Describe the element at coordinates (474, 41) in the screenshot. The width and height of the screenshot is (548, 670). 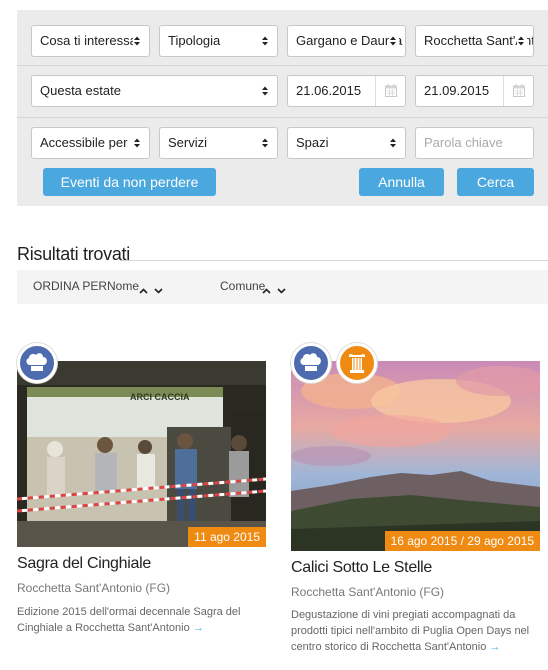
I see `town-select: Rocchetta Sant'Antonio` at that location.